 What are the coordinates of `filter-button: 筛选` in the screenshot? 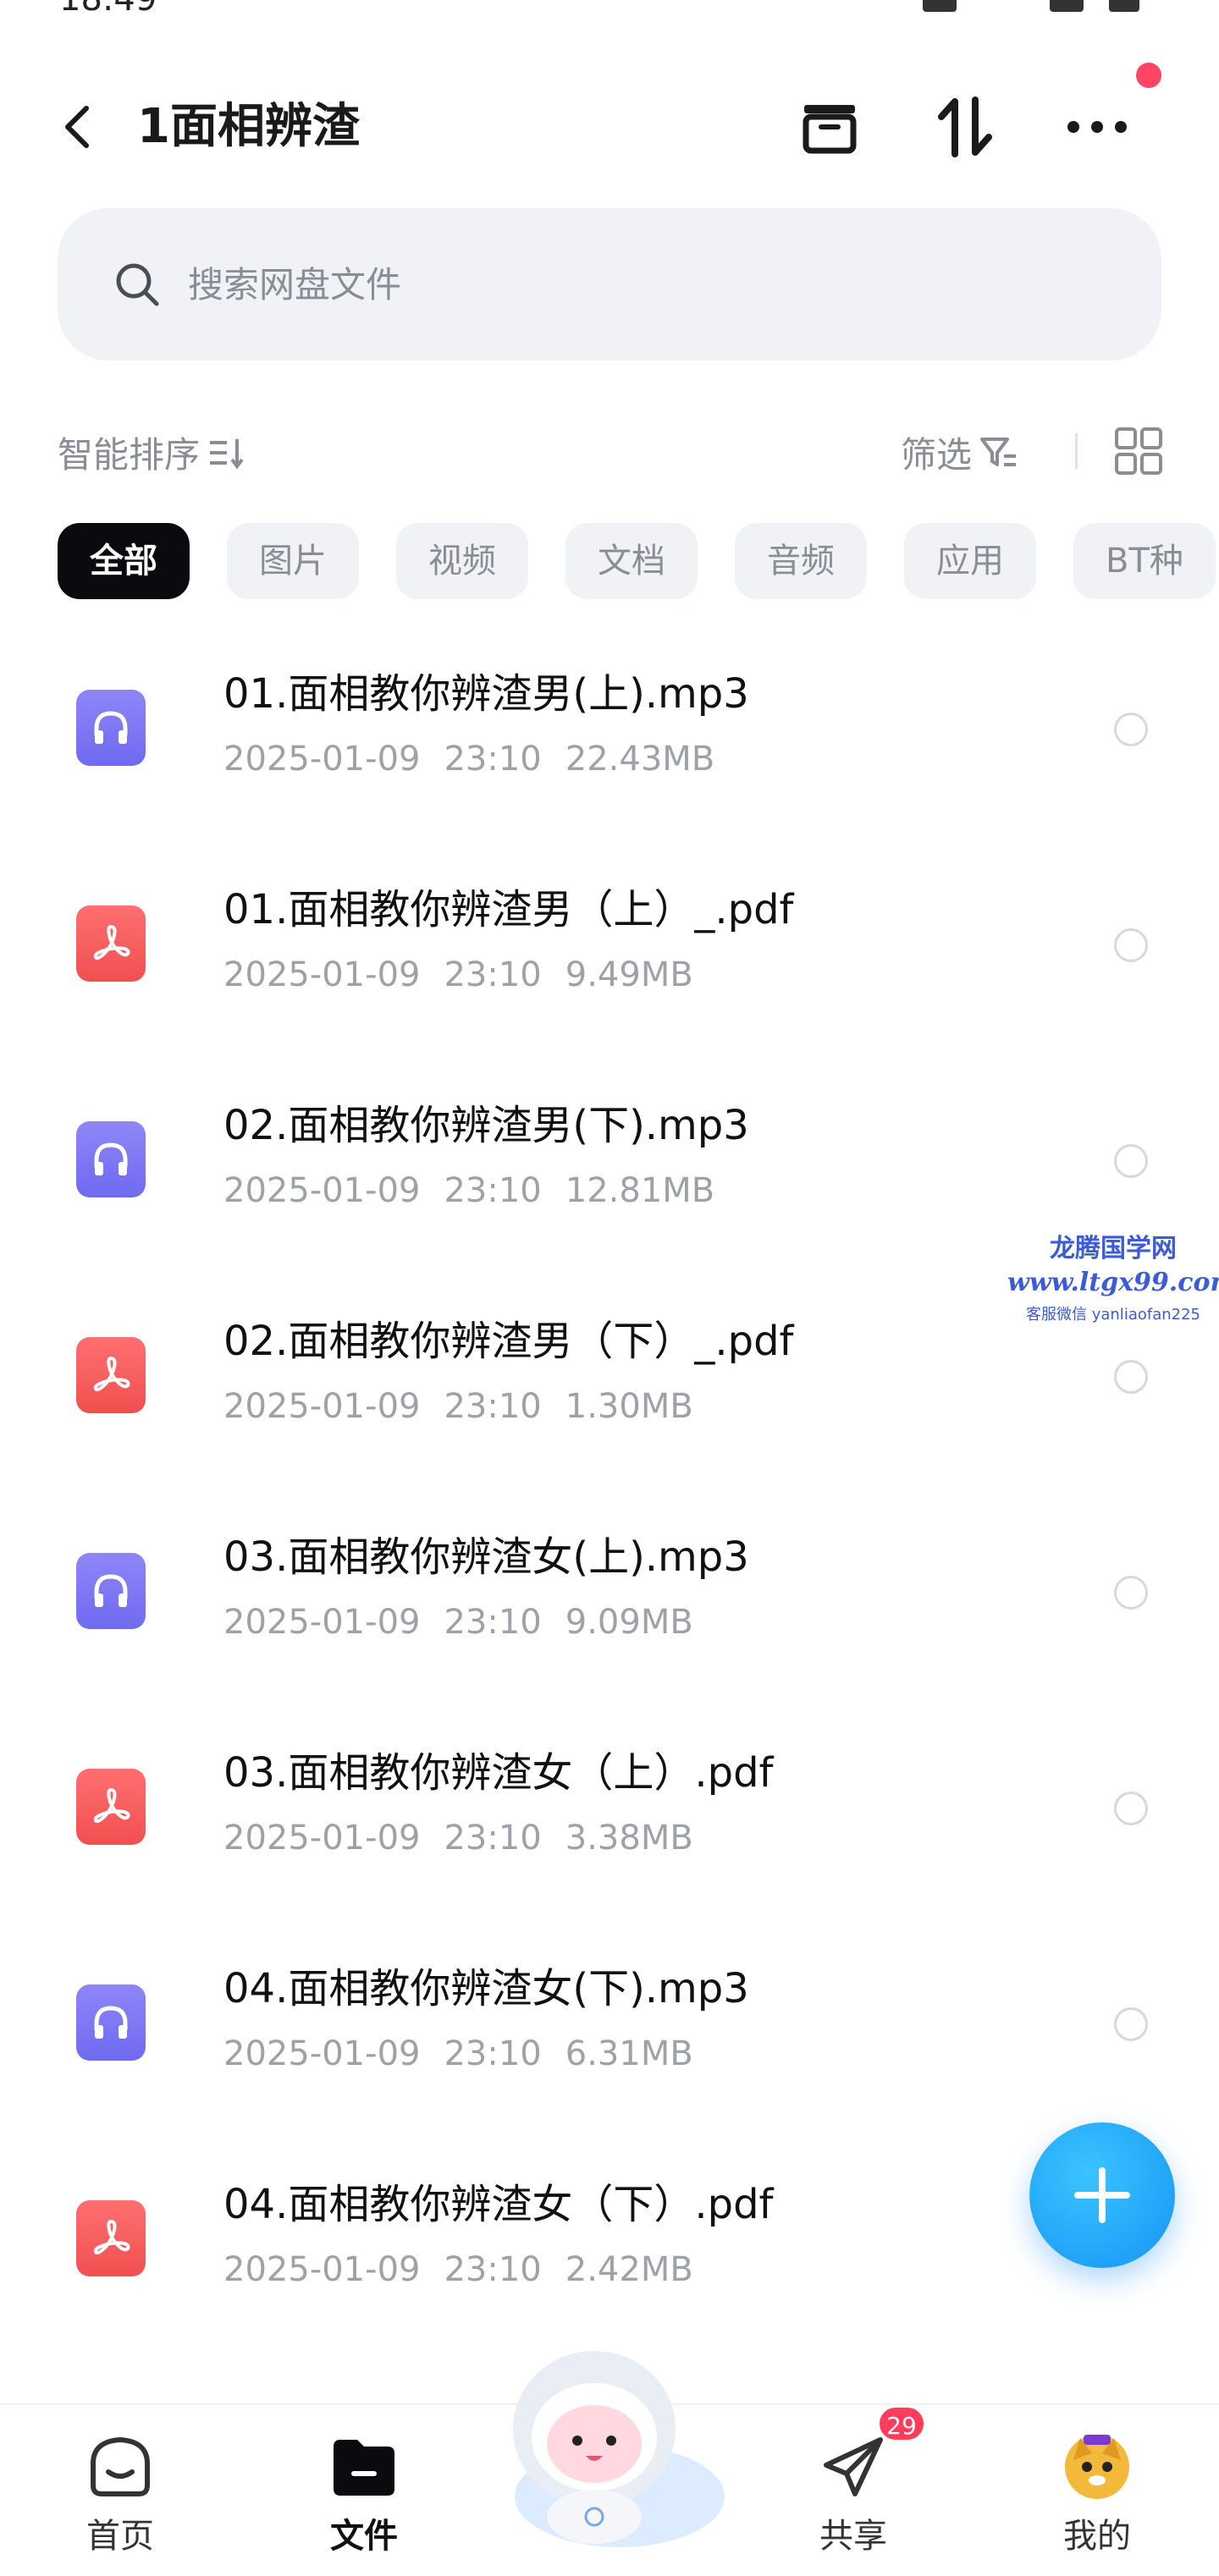 It's located at (960, 452).